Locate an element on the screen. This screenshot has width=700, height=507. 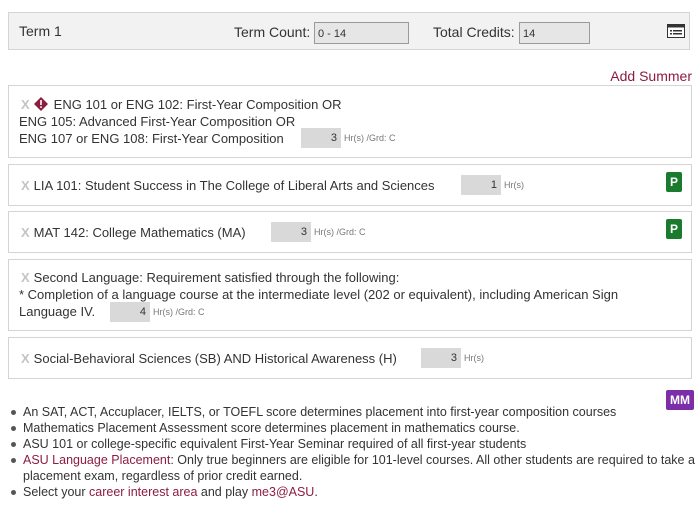
term-count-label: Term Count: is located at coordinates (272, 32).